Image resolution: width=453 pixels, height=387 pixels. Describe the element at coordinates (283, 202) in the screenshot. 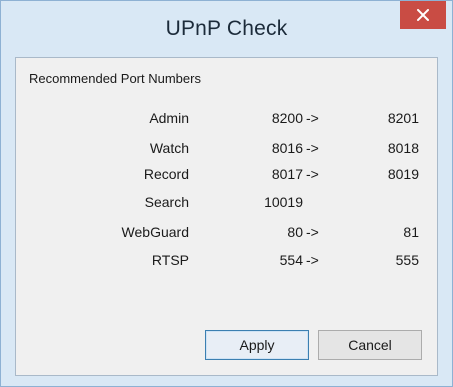

I see `port-from: 10019` at that location.